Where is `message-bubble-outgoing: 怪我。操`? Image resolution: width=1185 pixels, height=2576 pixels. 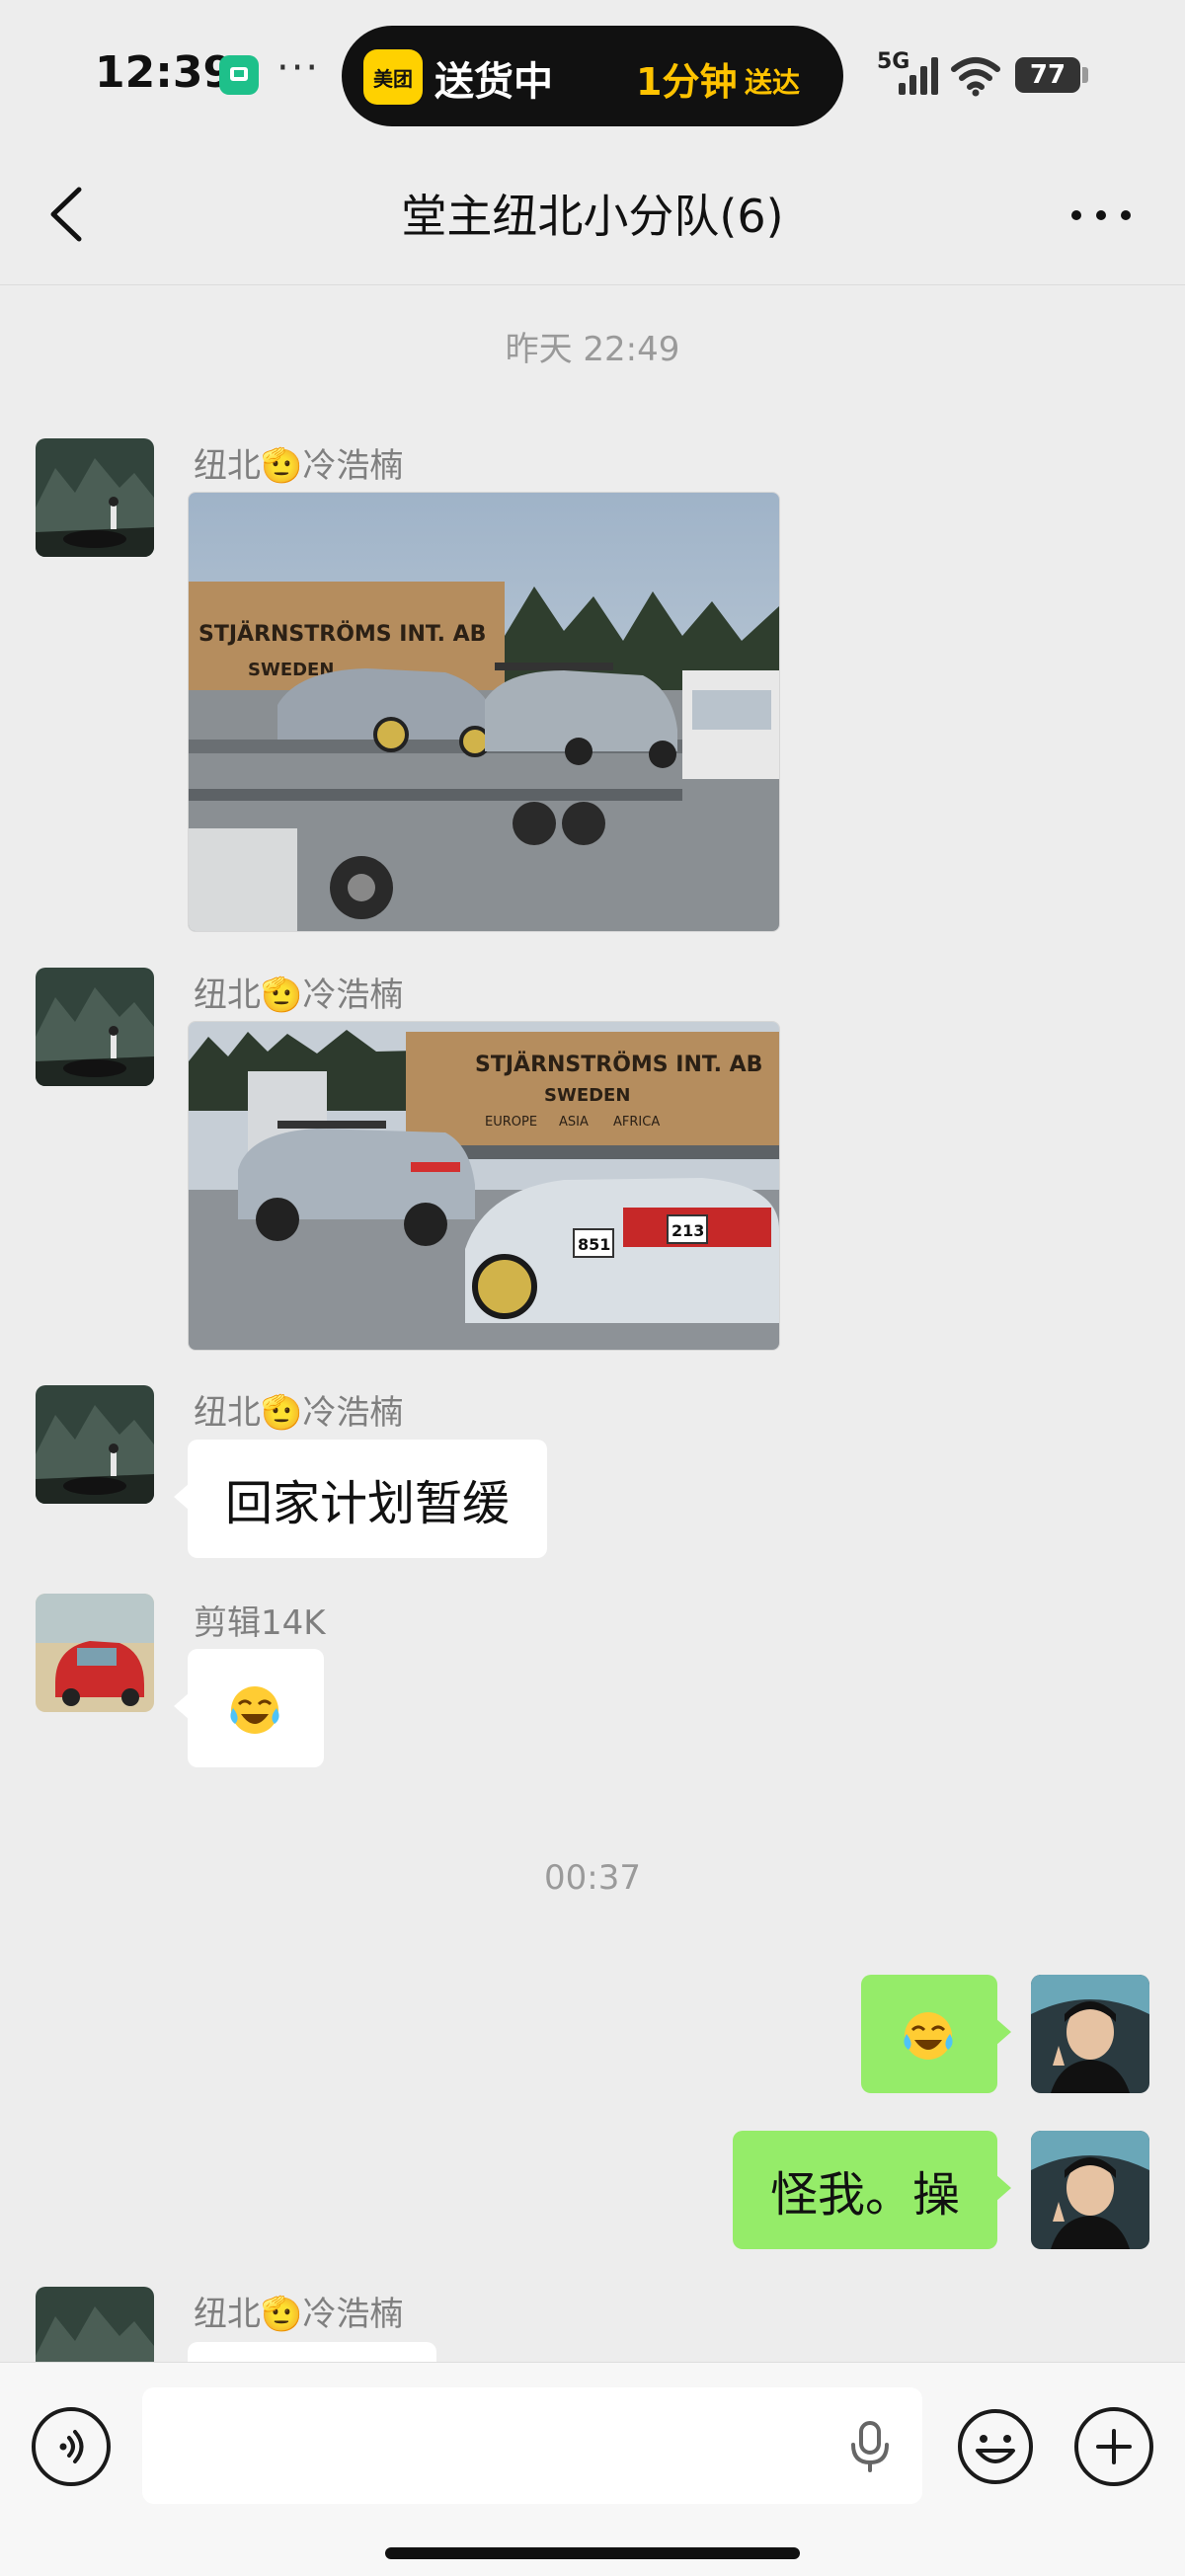
message-bubble-outgoing: 怪我。操 is located at coordinates (872, 2190).